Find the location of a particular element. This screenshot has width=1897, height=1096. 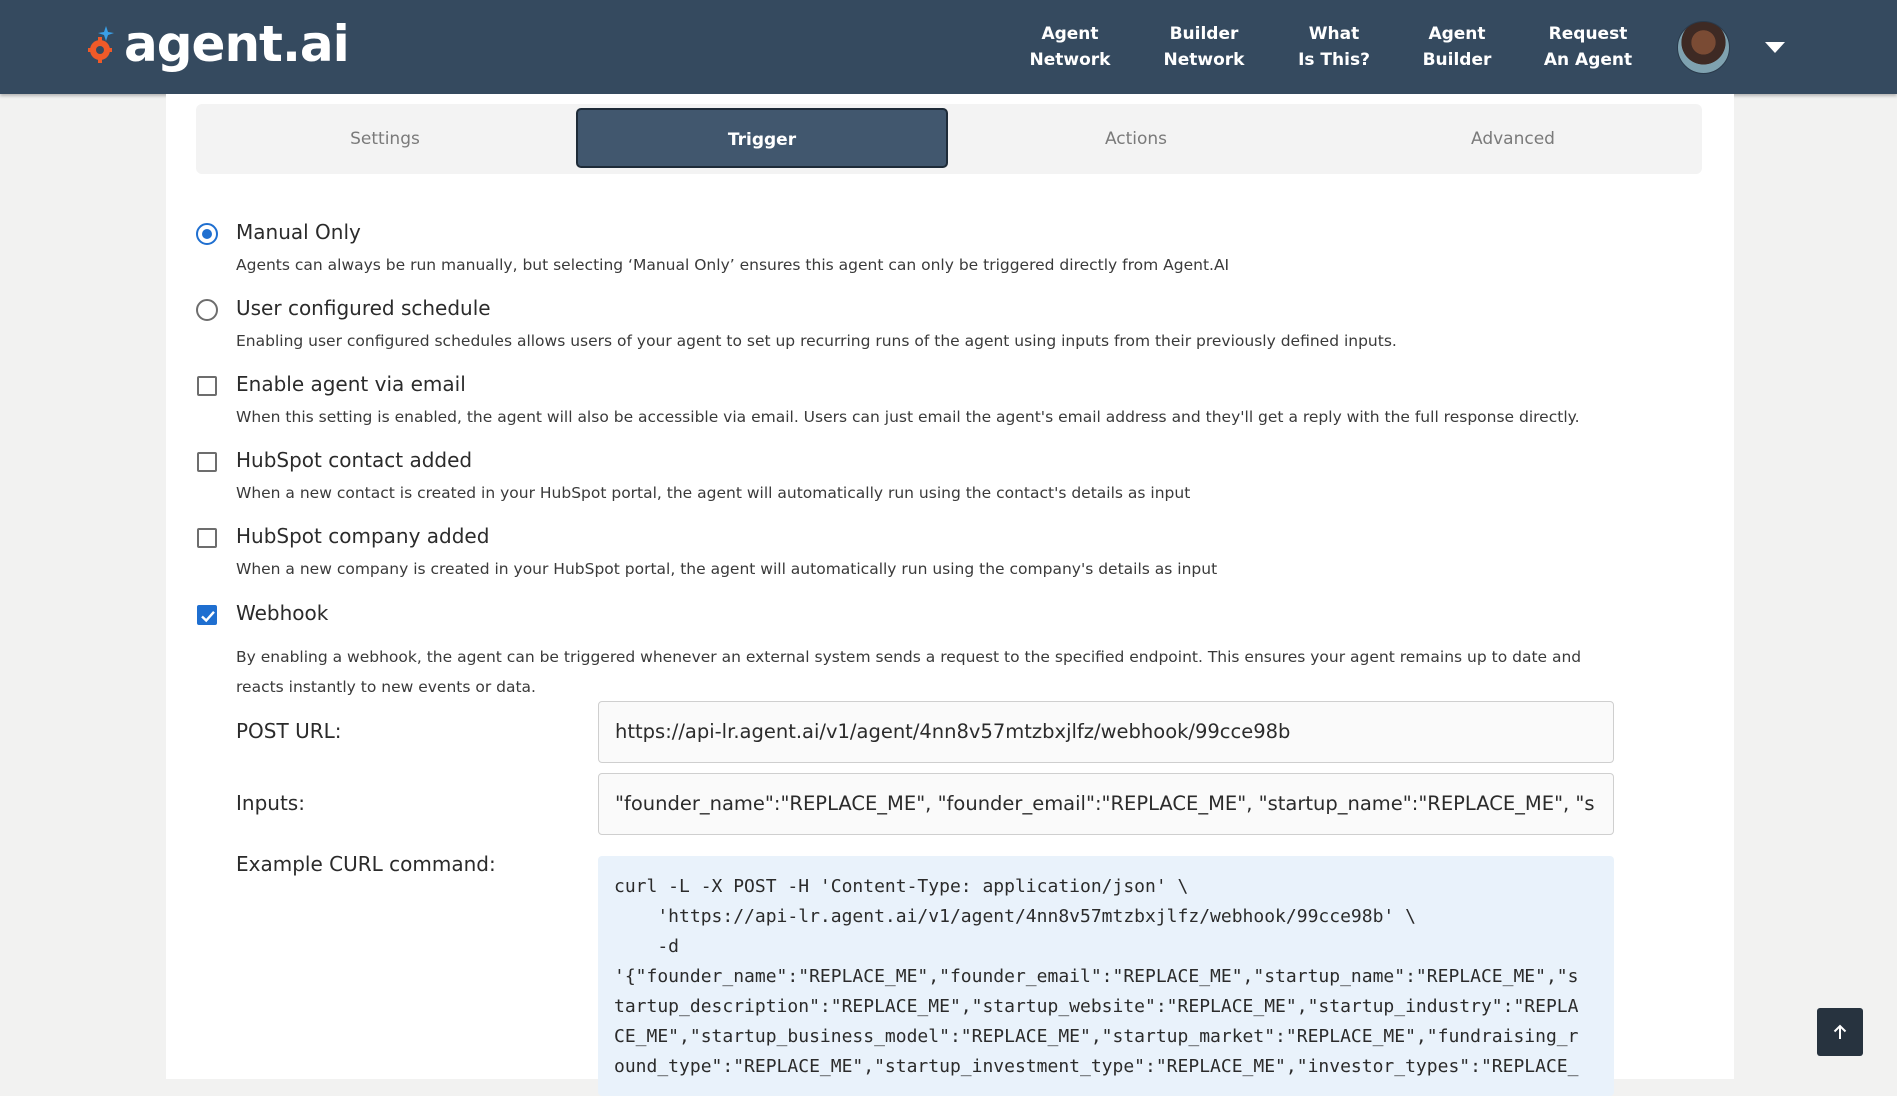

tab-actions: Actions is located at coordinates (1136, 139).